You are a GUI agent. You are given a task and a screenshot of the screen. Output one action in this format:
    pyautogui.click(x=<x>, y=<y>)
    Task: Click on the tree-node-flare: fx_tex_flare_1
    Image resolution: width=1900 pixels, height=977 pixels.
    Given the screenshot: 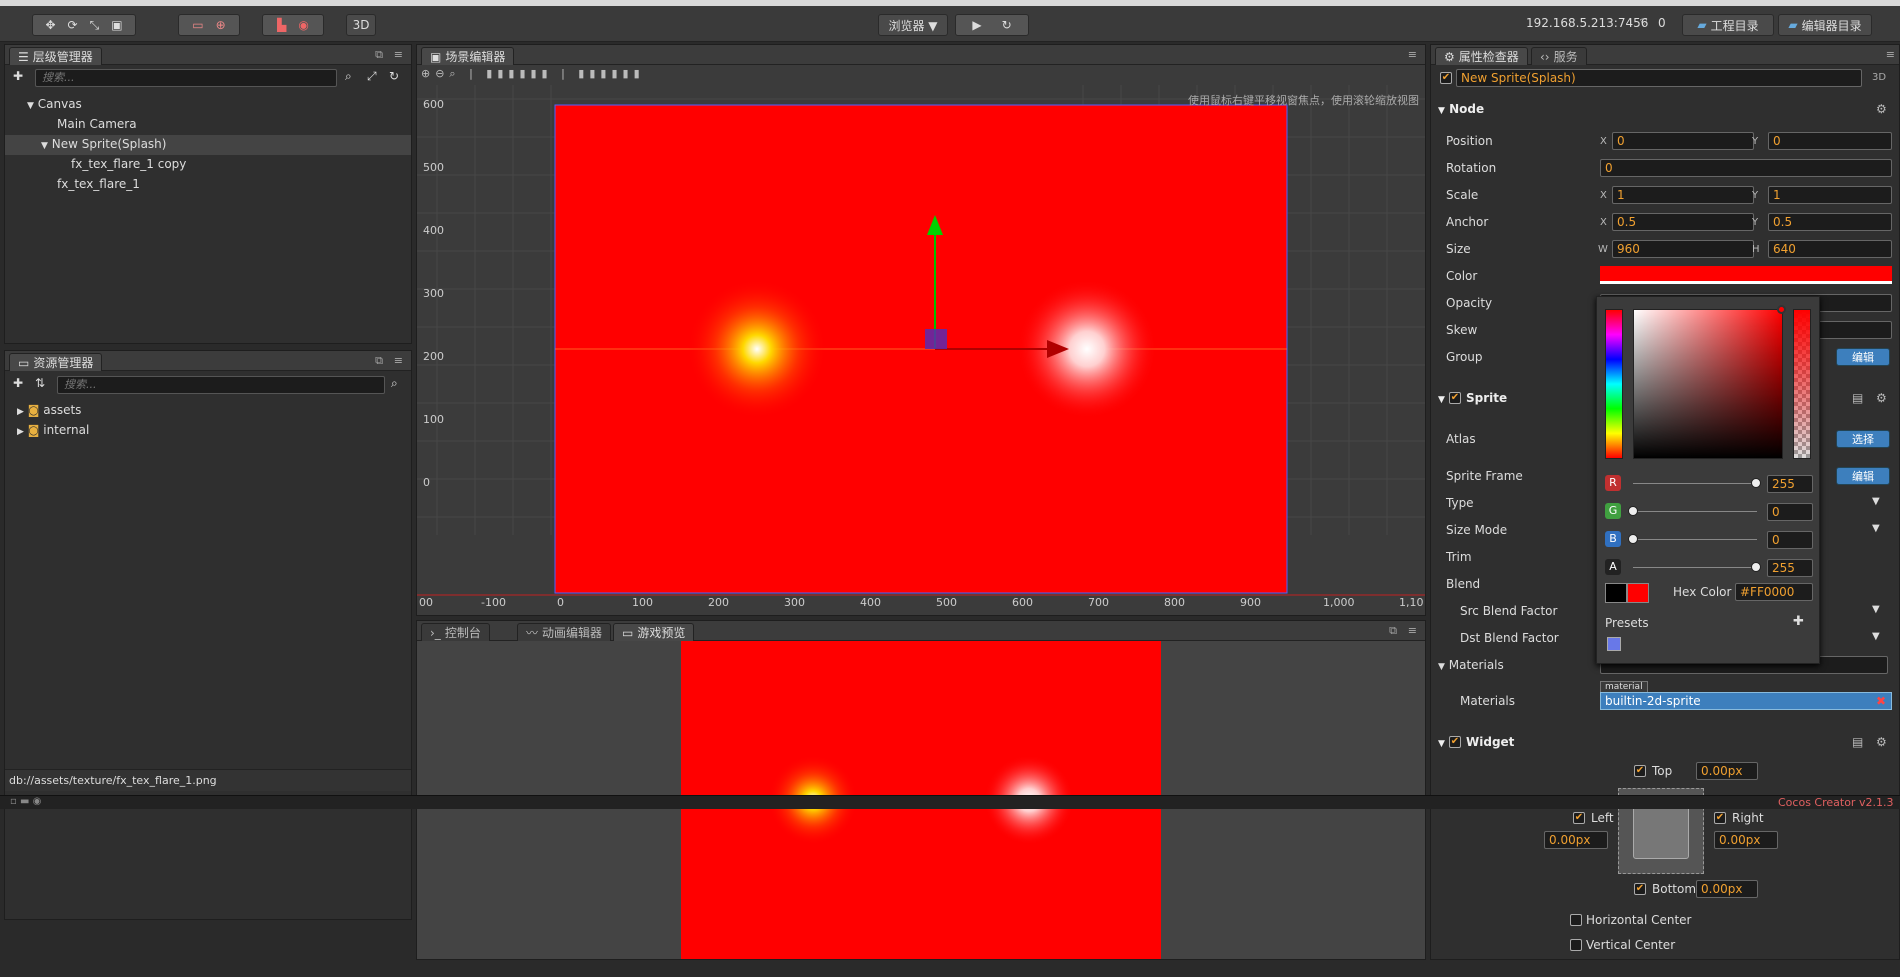 What is the action you would take?
    pyautogui.click(x=98, y=184)
    